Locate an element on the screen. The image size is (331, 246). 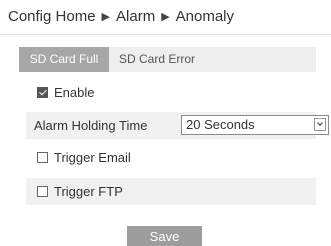
tab-sd-card-full: SD Card Full is located at coordinates (64, 59).